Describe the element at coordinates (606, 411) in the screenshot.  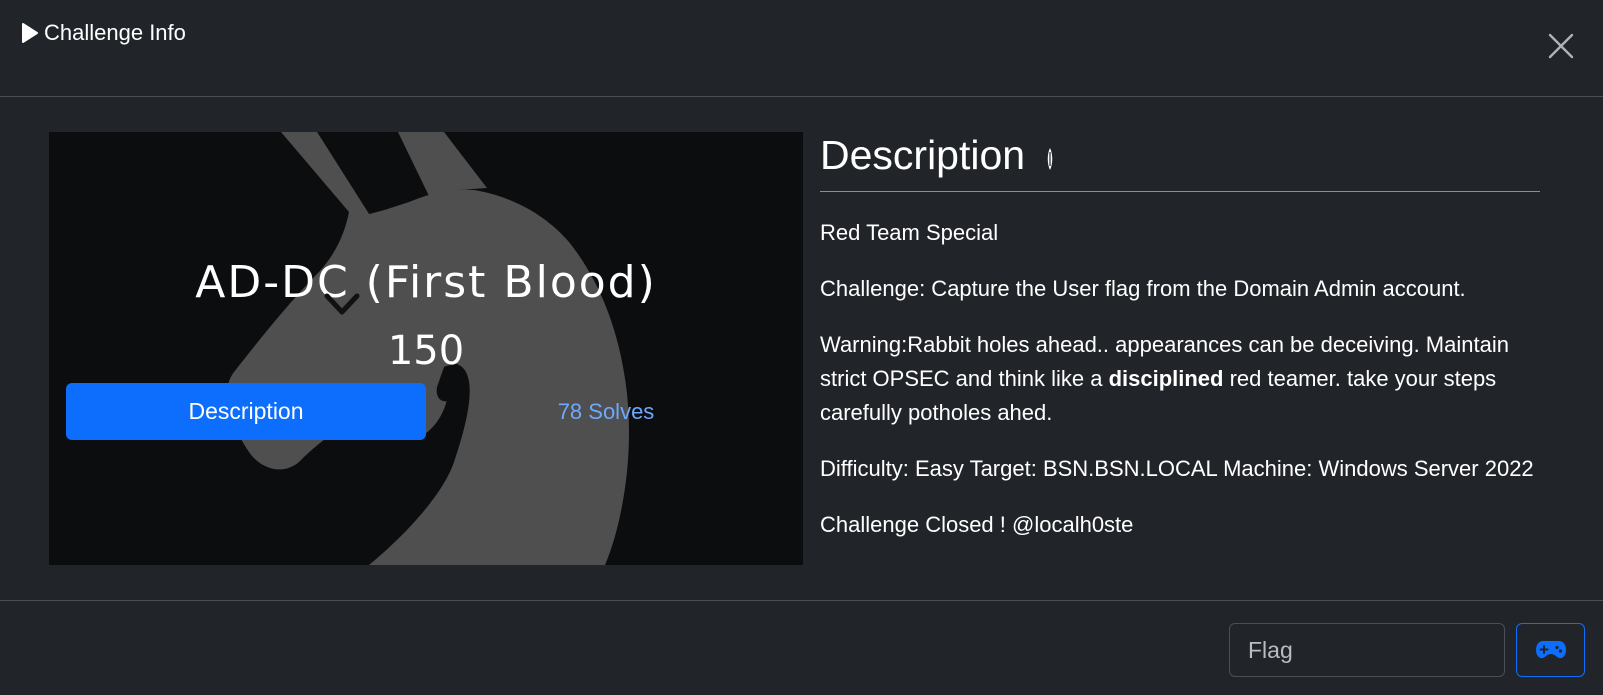
I see `solves-link: 78 Solves` at that location.